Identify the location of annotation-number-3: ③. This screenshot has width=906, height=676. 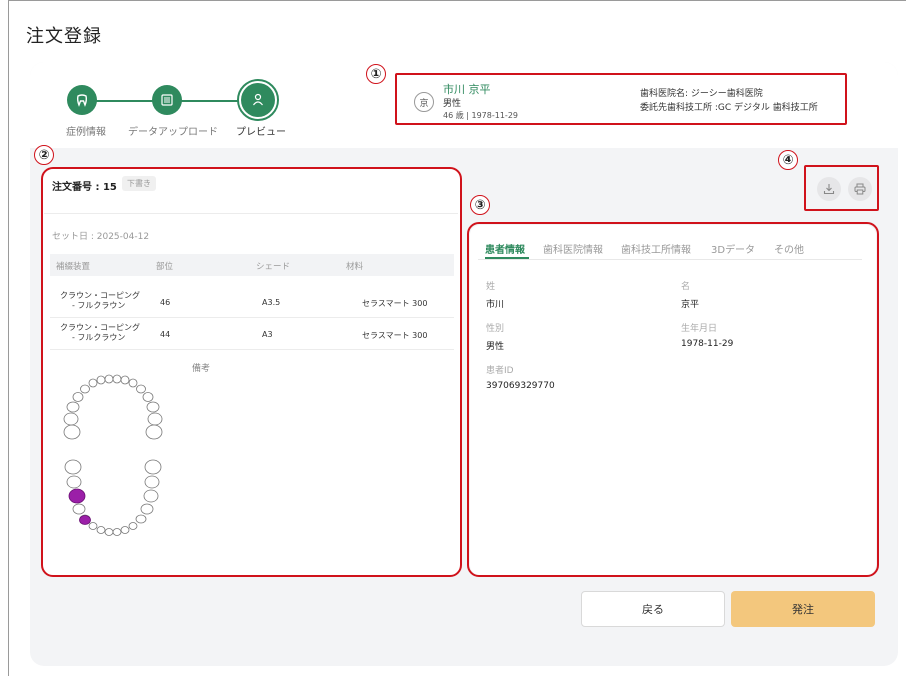
(480, 205).